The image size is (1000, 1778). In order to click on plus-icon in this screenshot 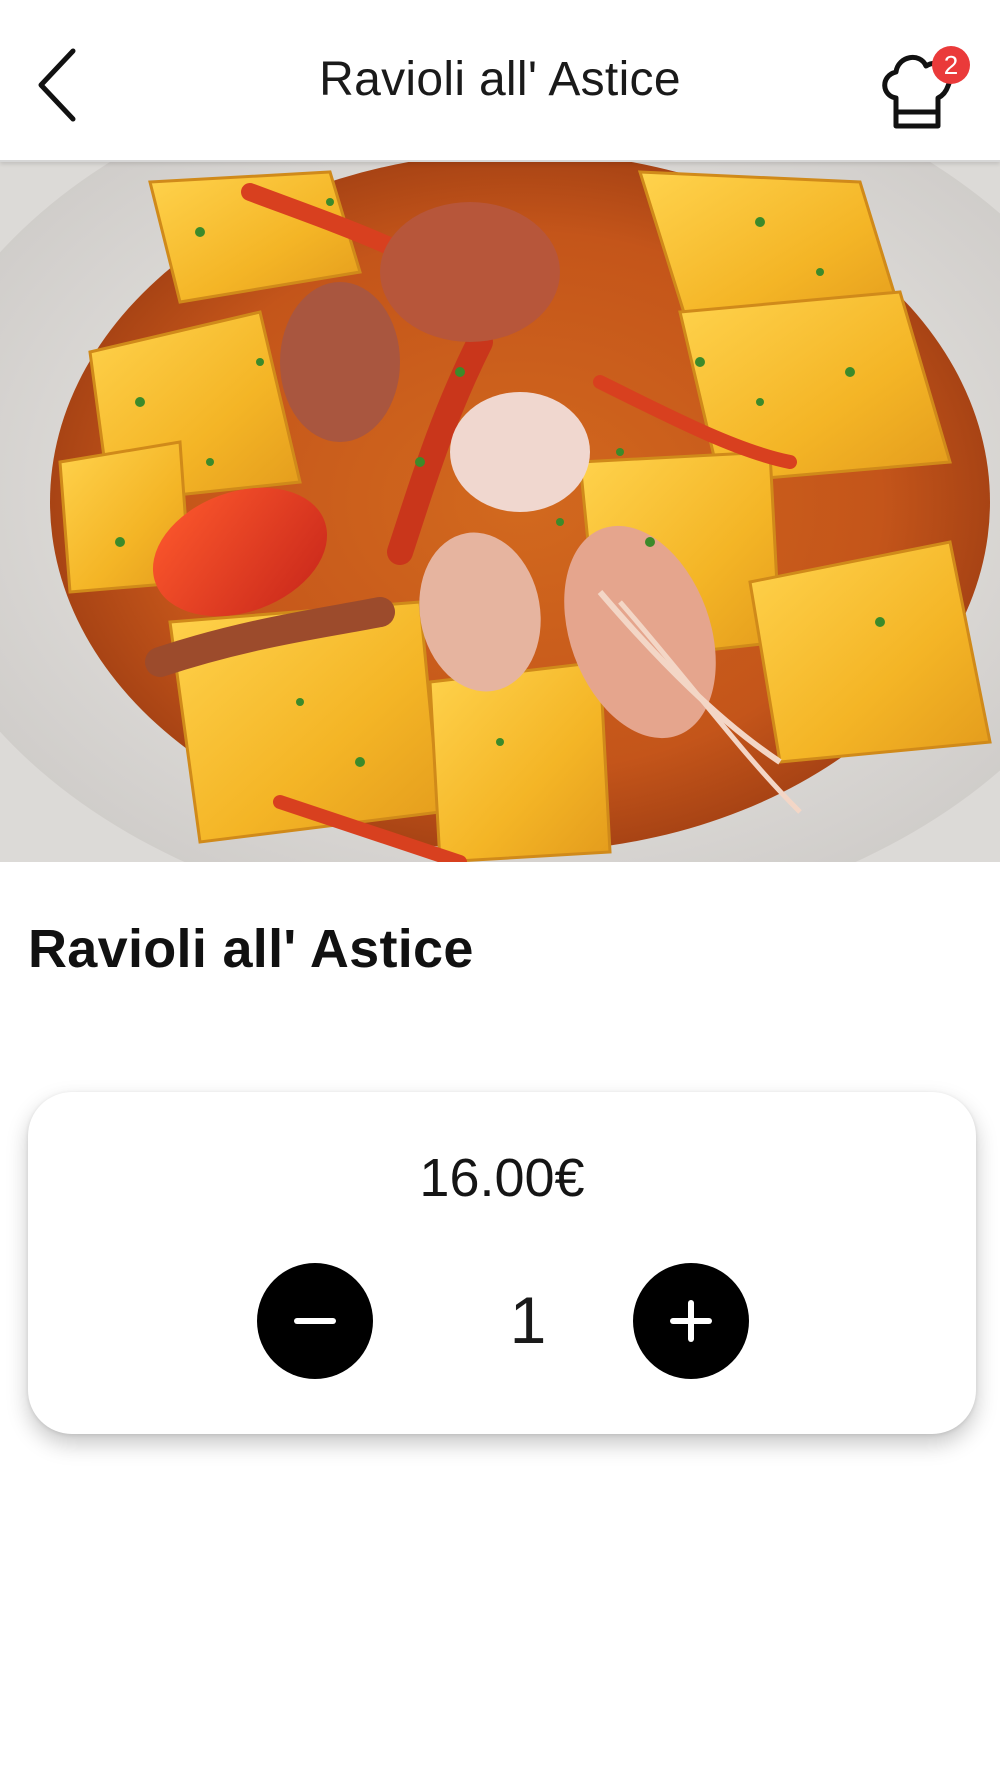, I will do `click(691, 1321)`.